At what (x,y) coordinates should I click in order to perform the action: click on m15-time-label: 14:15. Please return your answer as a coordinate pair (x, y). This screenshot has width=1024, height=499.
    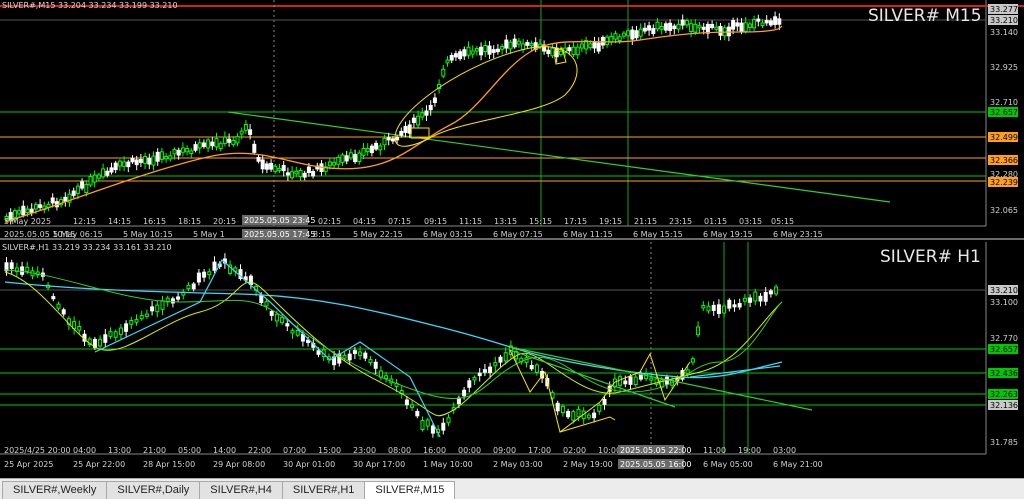
    Looking at the image, I should click on (119, 221).